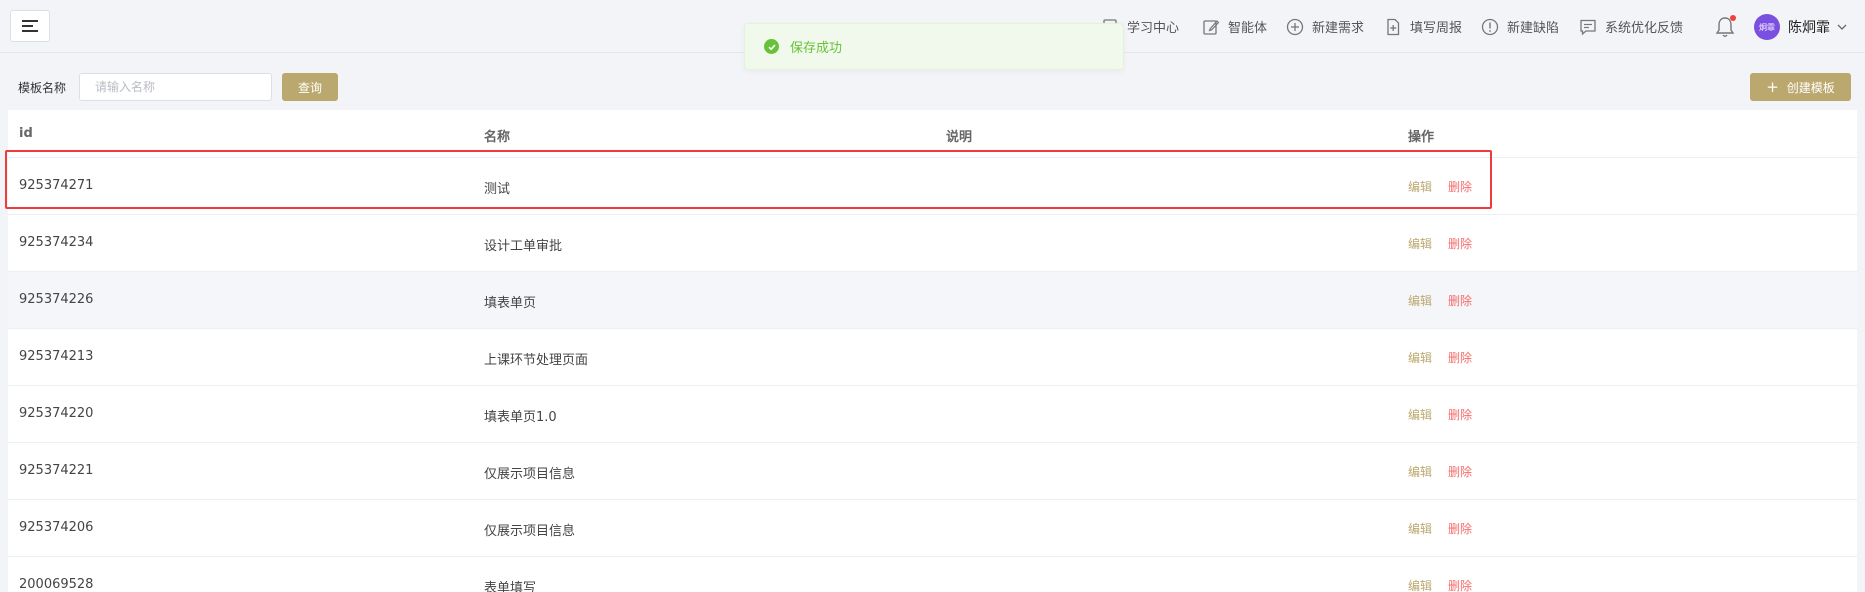 Image resolution: width=1865 pixels, height=592 pixels. I want to click on template-name-label: 模板名称, so click(42, 88).